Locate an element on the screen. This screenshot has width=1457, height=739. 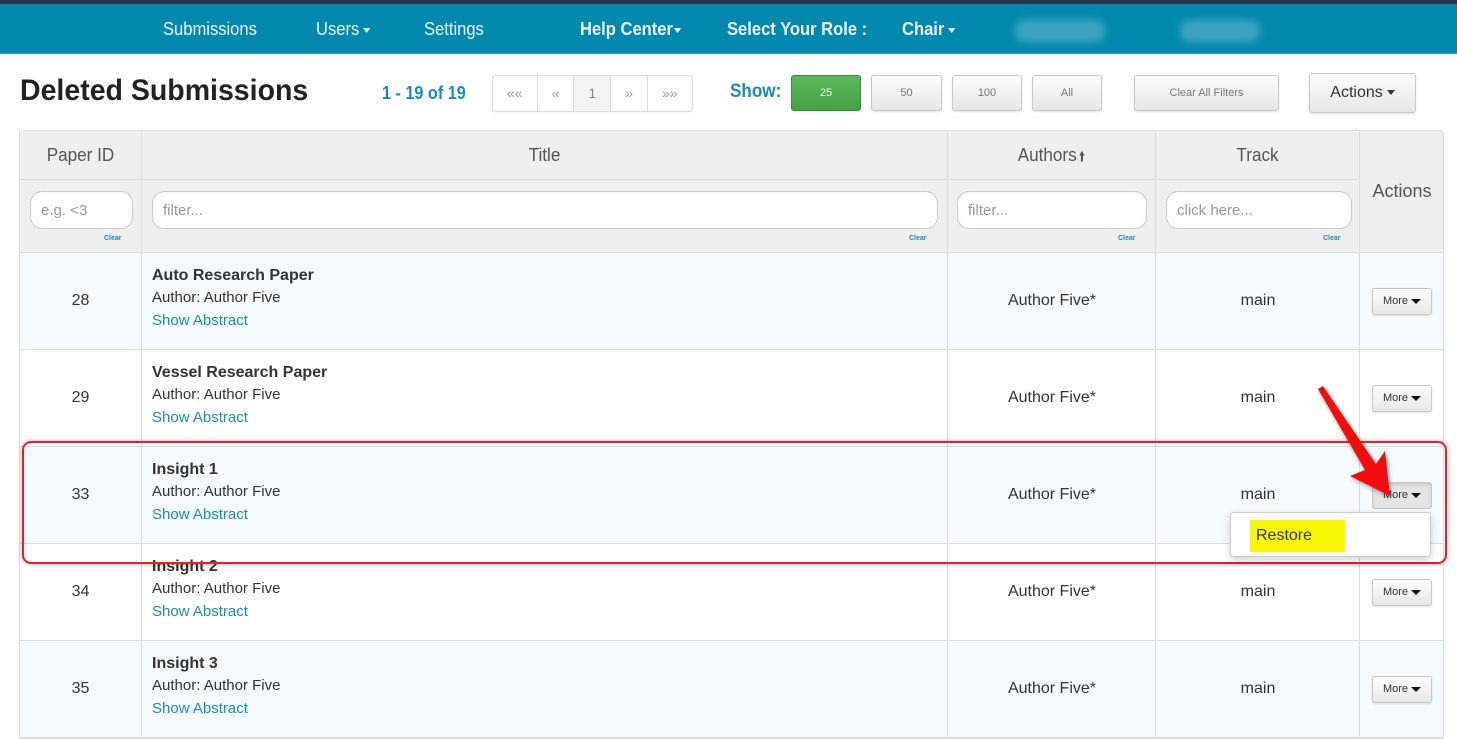
show-50-button: 50 is located at coordinates (906, 93).